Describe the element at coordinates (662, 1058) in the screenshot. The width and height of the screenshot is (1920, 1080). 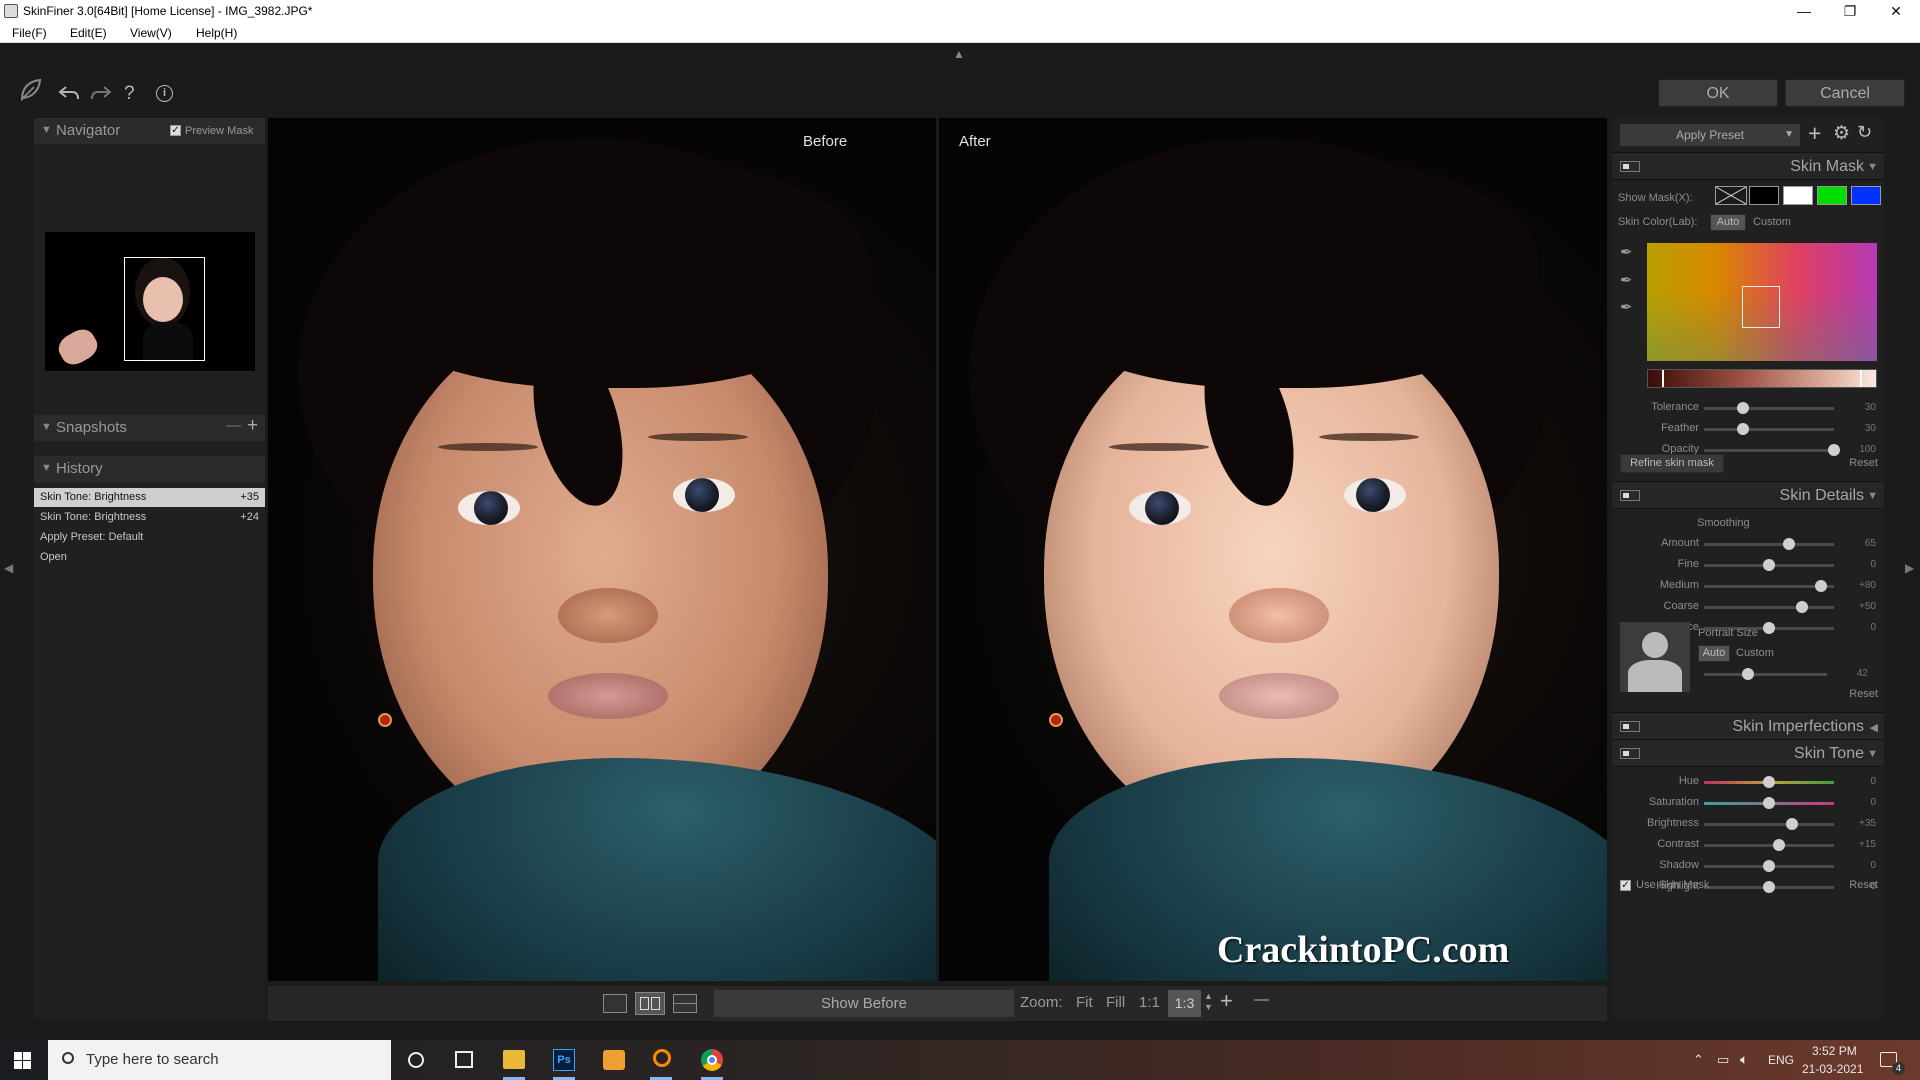
I see `skinfiner-app-icon` at that location.